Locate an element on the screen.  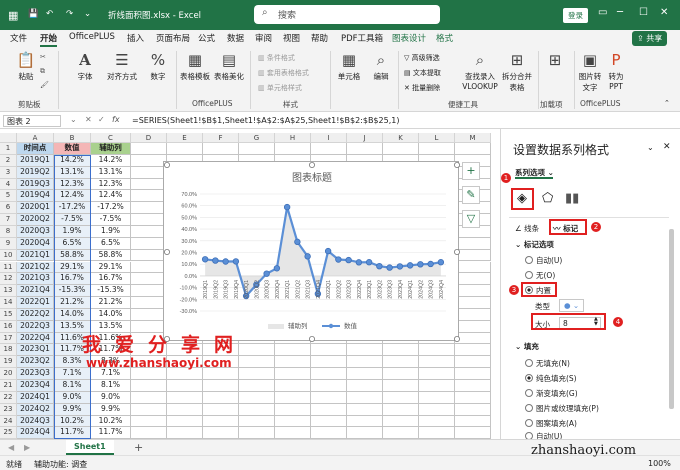
cell: 2023Q2 is located at coordinates (35, 362).